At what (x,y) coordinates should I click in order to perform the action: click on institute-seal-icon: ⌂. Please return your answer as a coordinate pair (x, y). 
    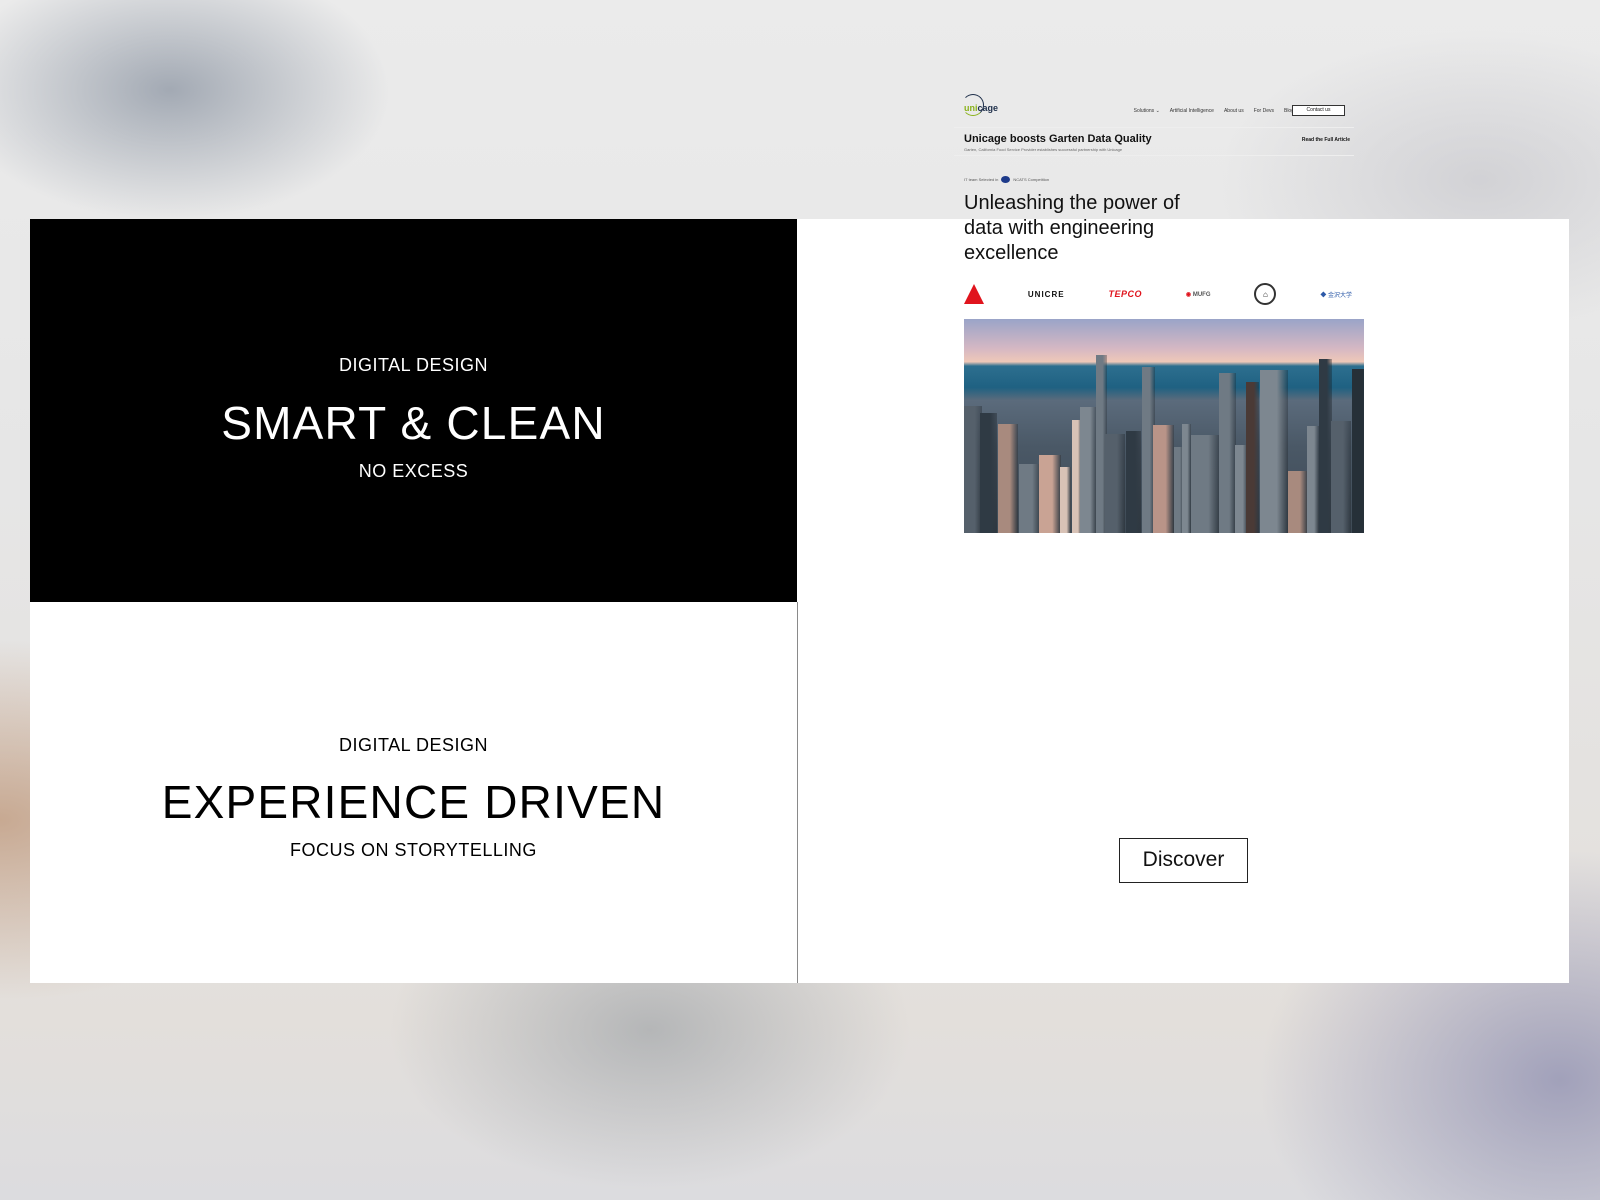
    Looking at the image, I should click on (1265, 294).